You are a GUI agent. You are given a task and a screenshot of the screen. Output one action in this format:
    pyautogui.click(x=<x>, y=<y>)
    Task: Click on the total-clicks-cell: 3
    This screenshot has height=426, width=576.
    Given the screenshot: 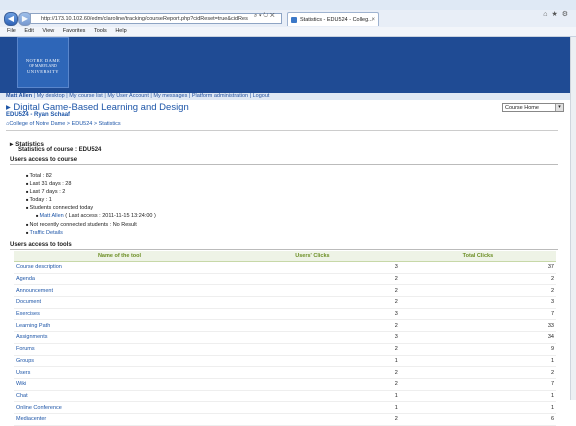 What is the action you would take?
    pyautogui.click(x=477, y=302)
    